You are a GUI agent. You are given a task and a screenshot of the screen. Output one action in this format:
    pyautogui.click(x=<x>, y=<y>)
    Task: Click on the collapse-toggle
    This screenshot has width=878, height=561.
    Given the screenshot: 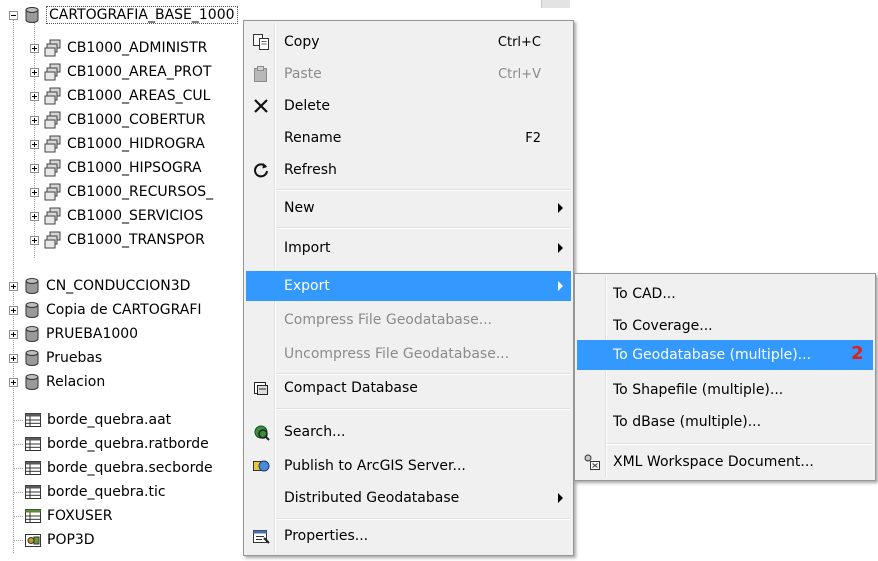 What is the action you would take?
    pyautogui.click(x=13, y=15)
    